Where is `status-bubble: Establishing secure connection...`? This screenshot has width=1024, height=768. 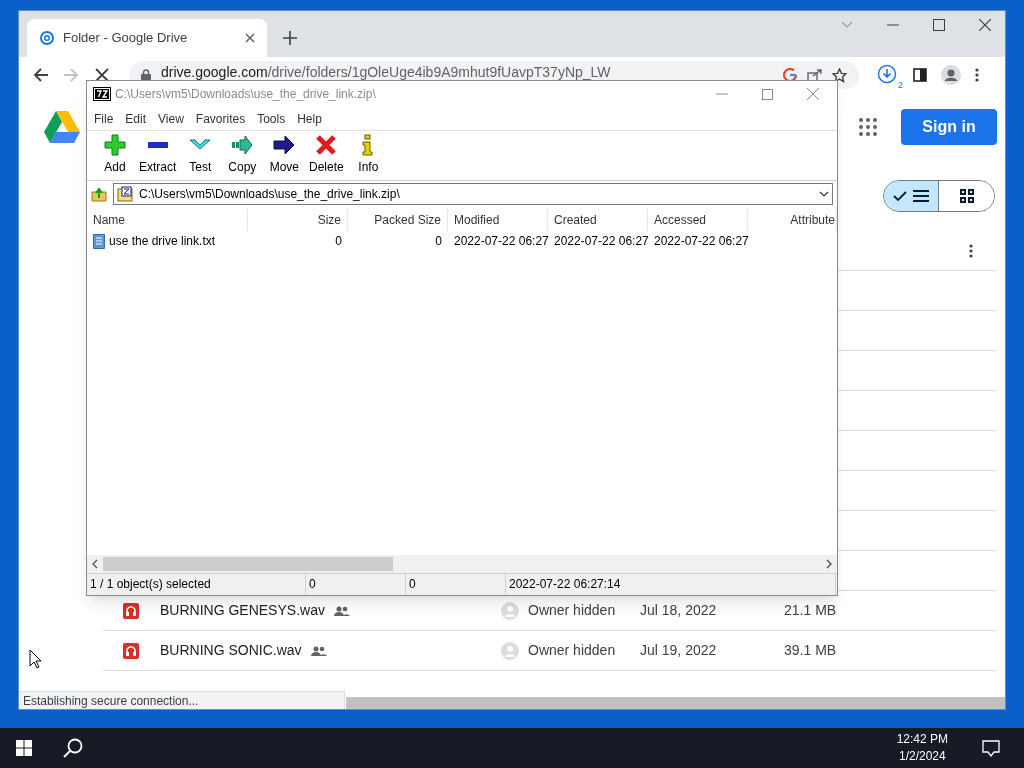 status-bubble: Establishing secure connection... is located at coordinates (182, 700).